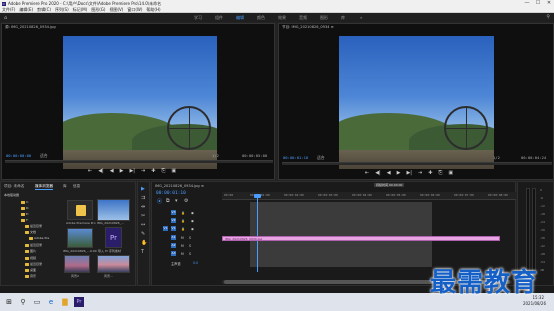 The height and width of the screenshot is (311, 554). What do you see at coordinates (18, 155) in the screenshot?
I see `source-timecode-current: 00:00:00:00` at bounding box center [18, 155].